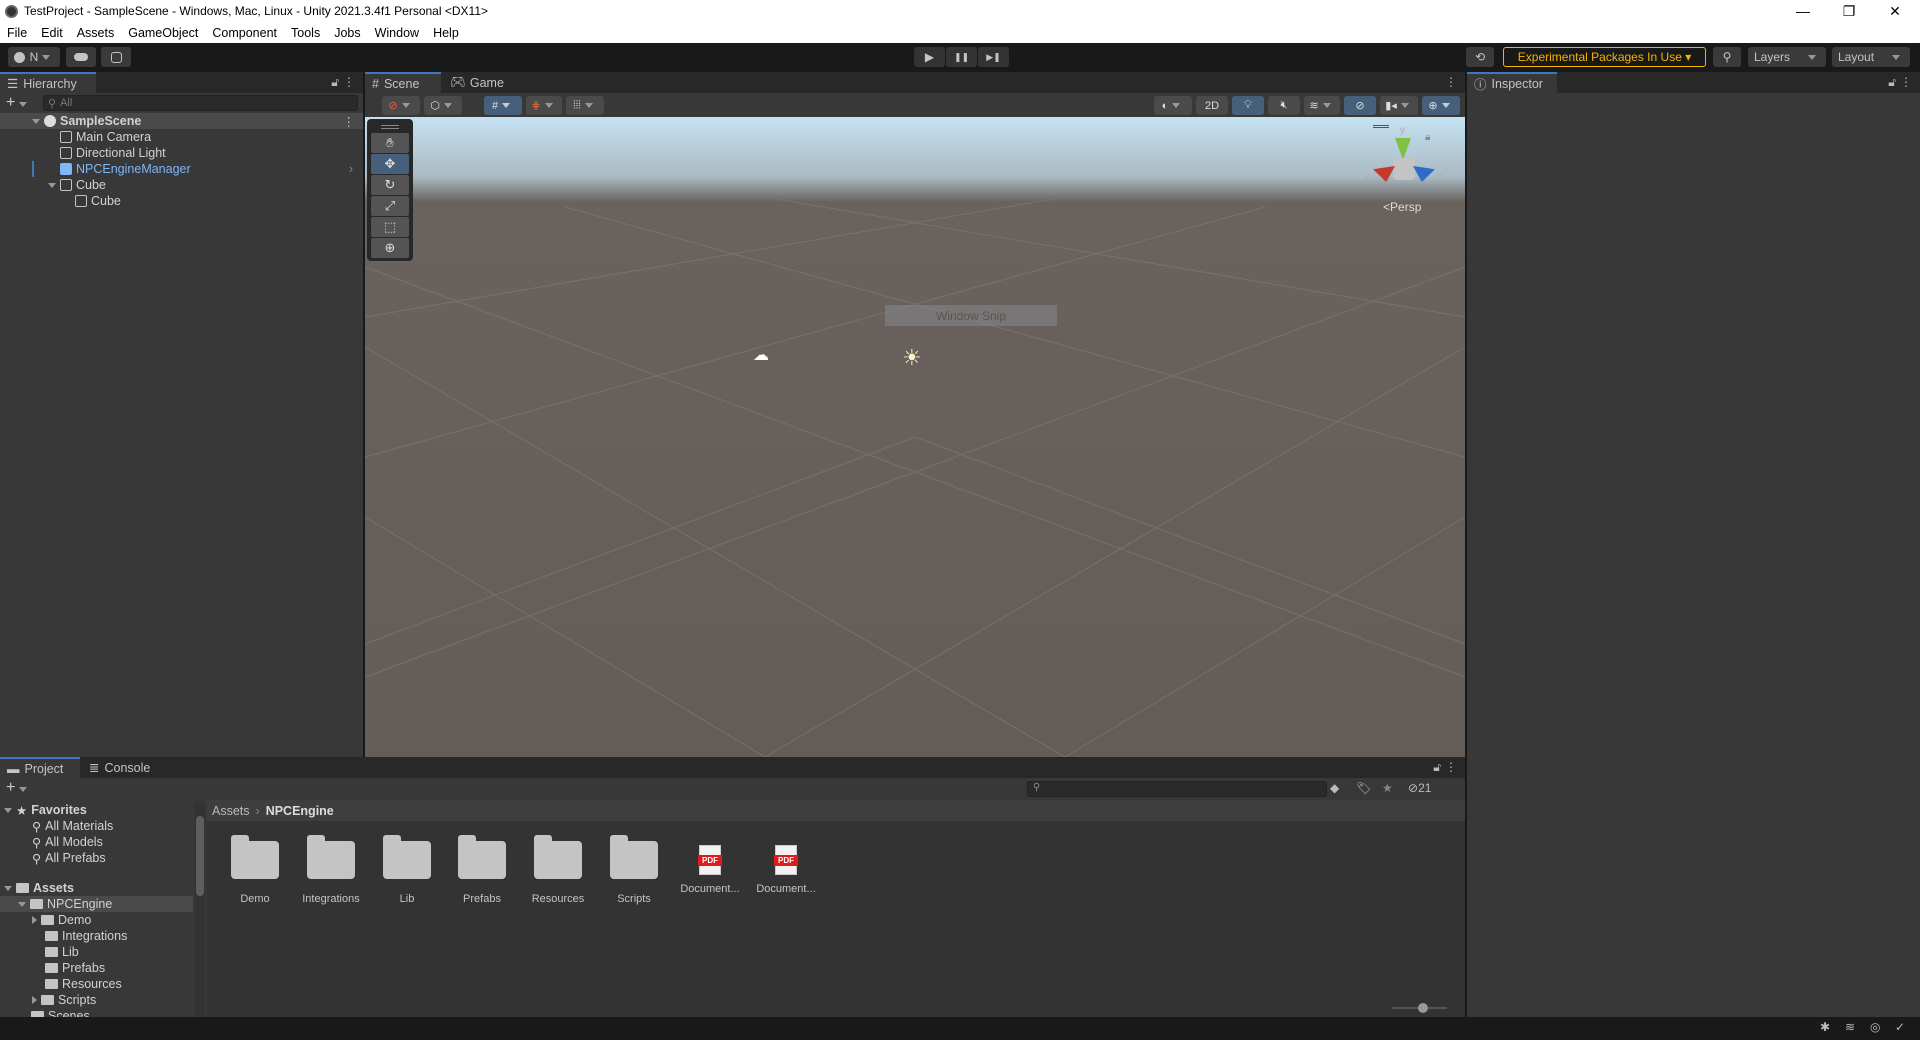  Describe the element at coordinates (1284, 105) in the screenshot. I see `audio-toggle: 🔇︎` at that location.